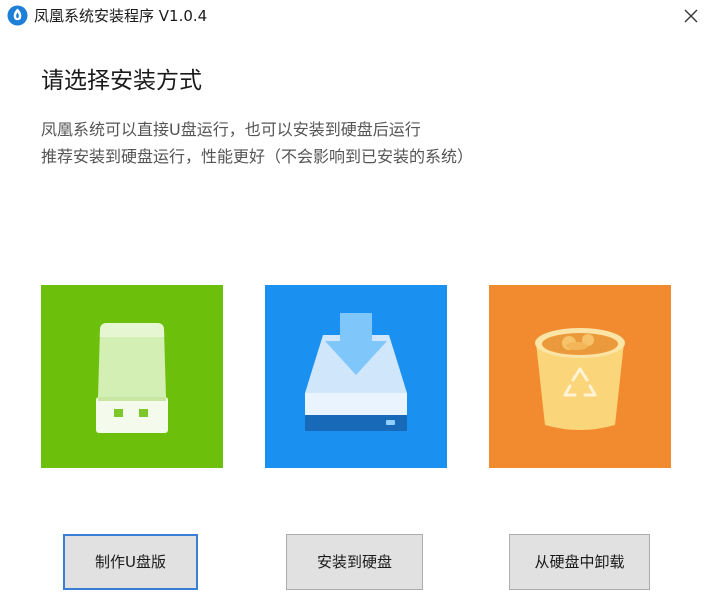  I want to click on install-disk-tile, so click(356, 376).